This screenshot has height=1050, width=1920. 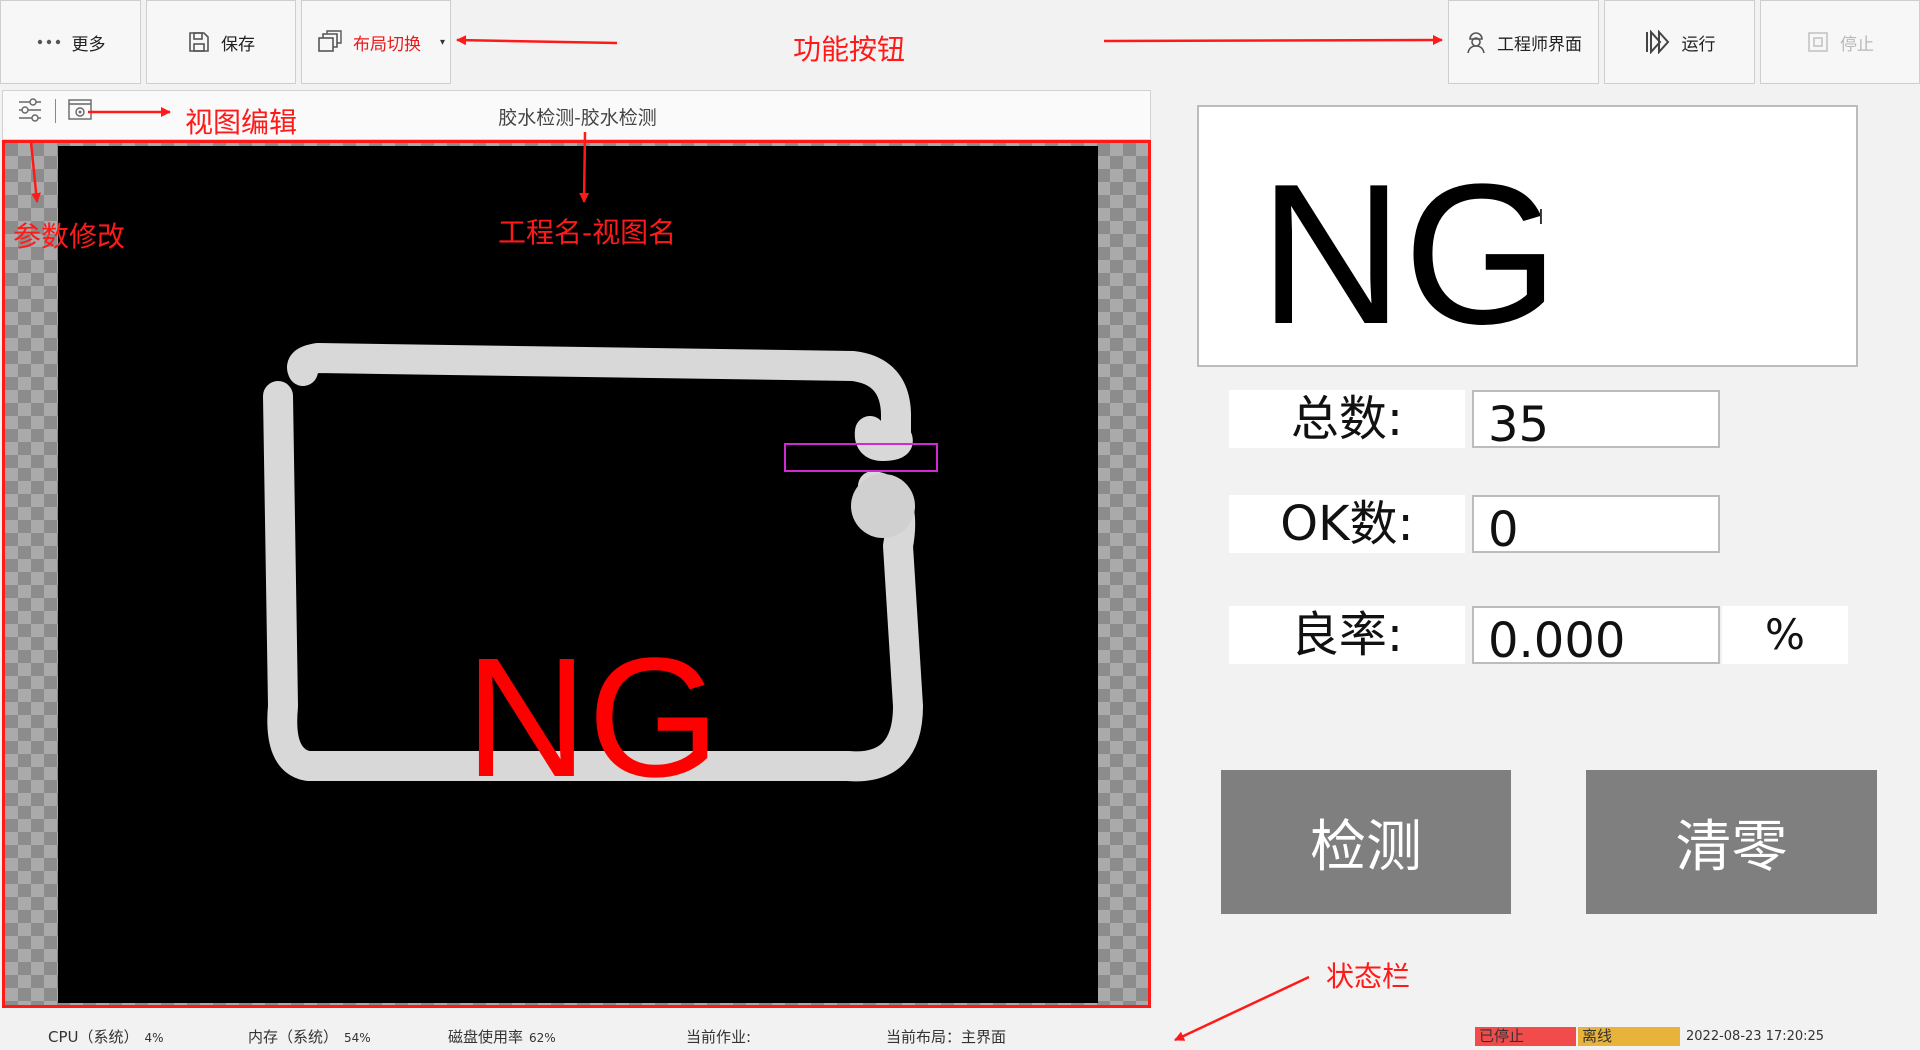 What do you see at coordinates (357, 1038) in the screenshot?
I see `status-memory-value: 54%` at bounding box center [357, 1038].